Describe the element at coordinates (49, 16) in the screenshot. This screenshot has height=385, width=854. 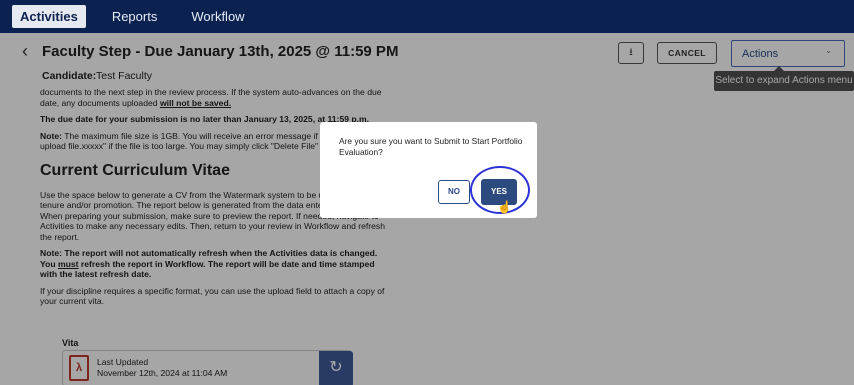
I see `tab-activities: Activities` at that location.